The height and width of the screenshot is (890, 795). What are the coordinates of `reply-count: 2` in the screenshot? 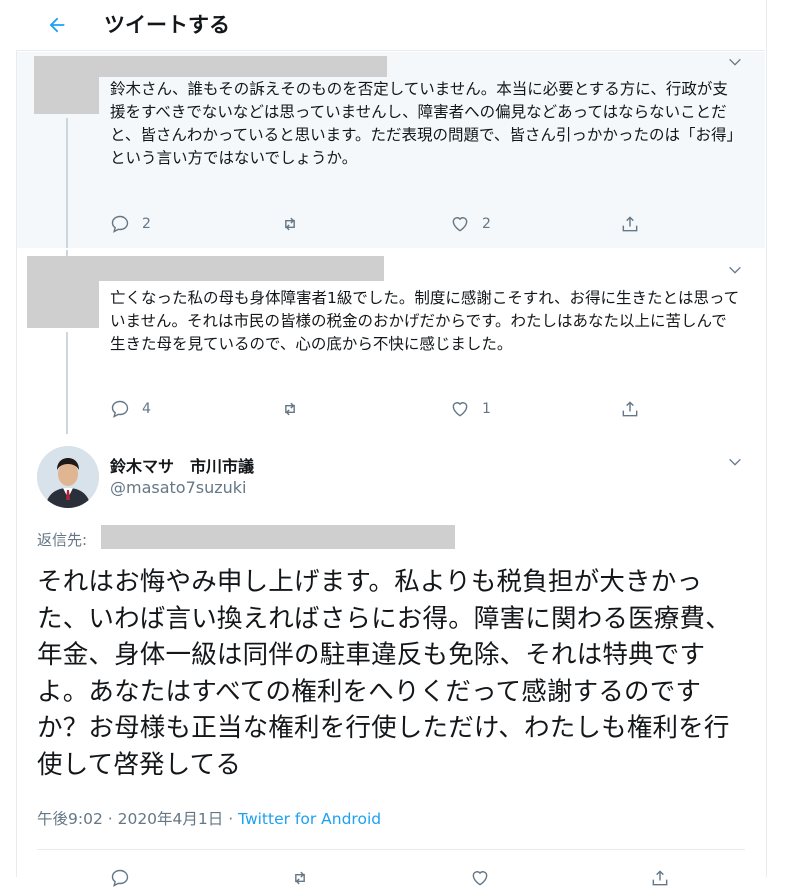 It's located at (146, 224).